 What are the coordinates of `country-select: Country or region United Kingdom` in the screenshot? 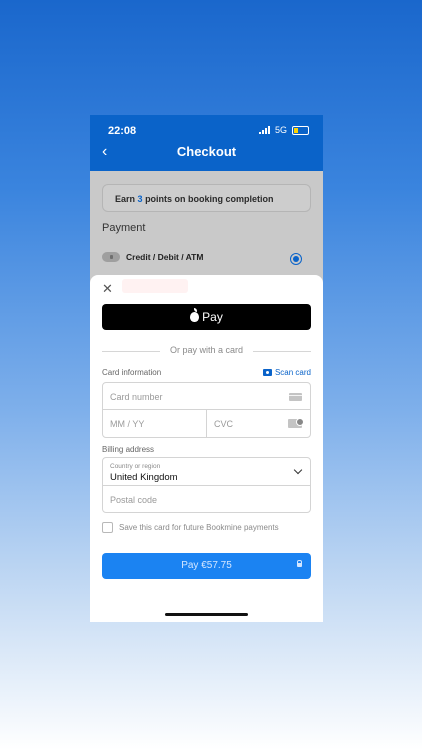 It's located at (206, 471).